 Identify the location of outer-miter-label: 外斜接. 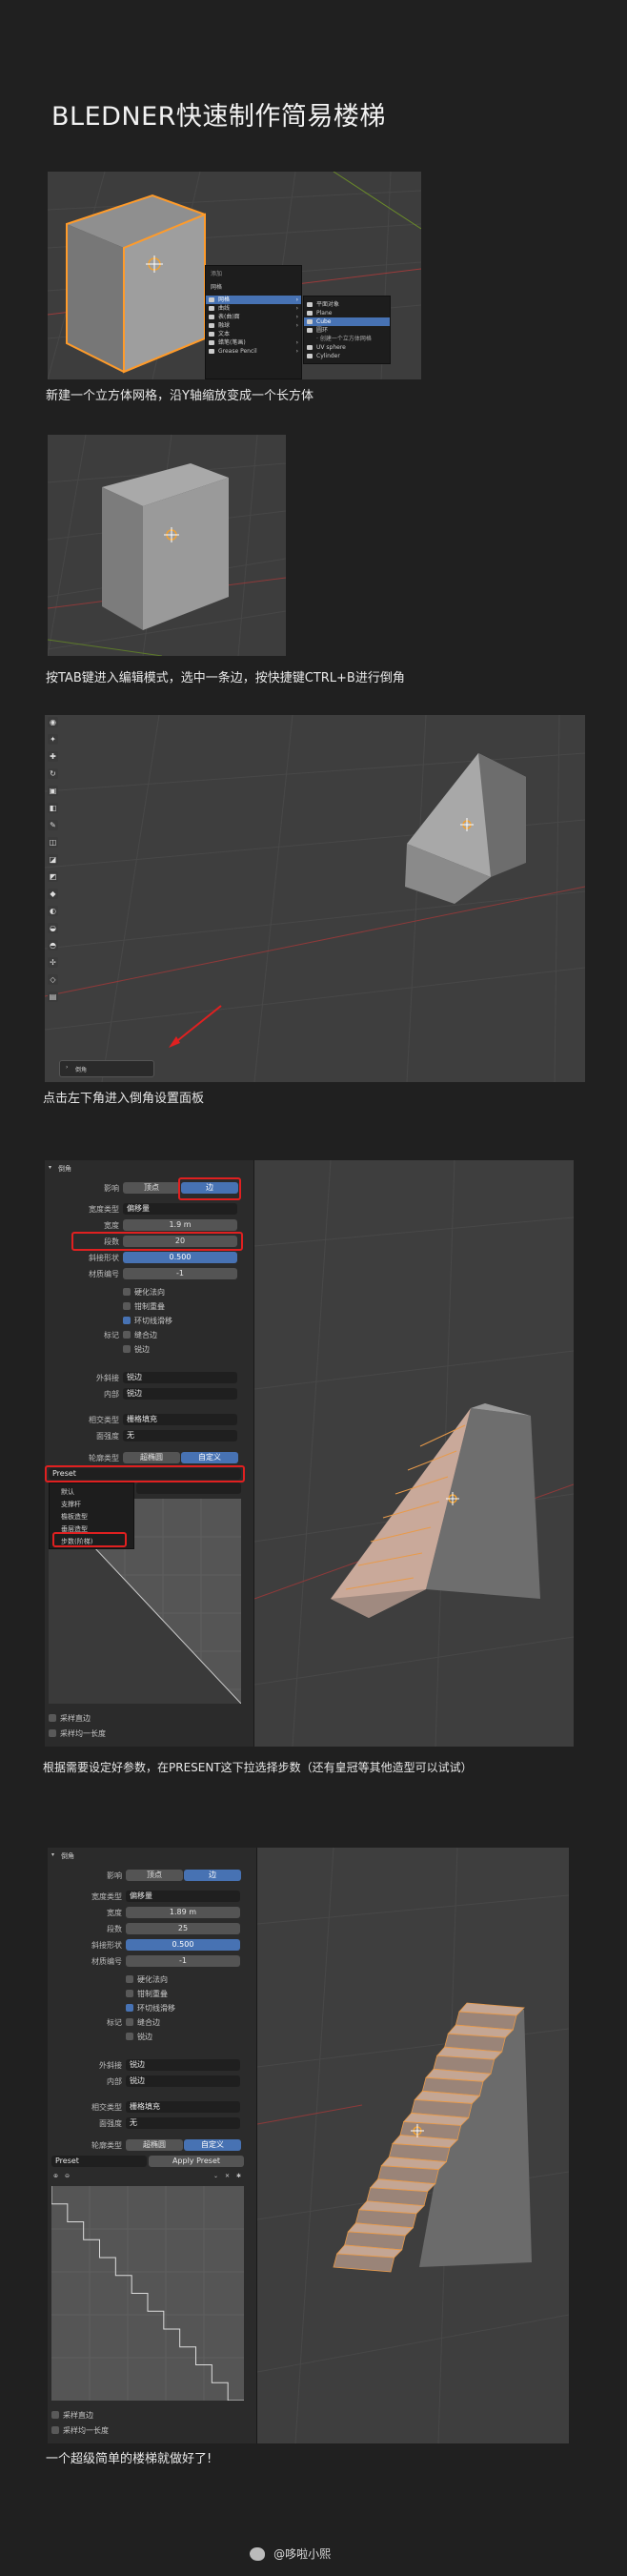
(111, 2065).